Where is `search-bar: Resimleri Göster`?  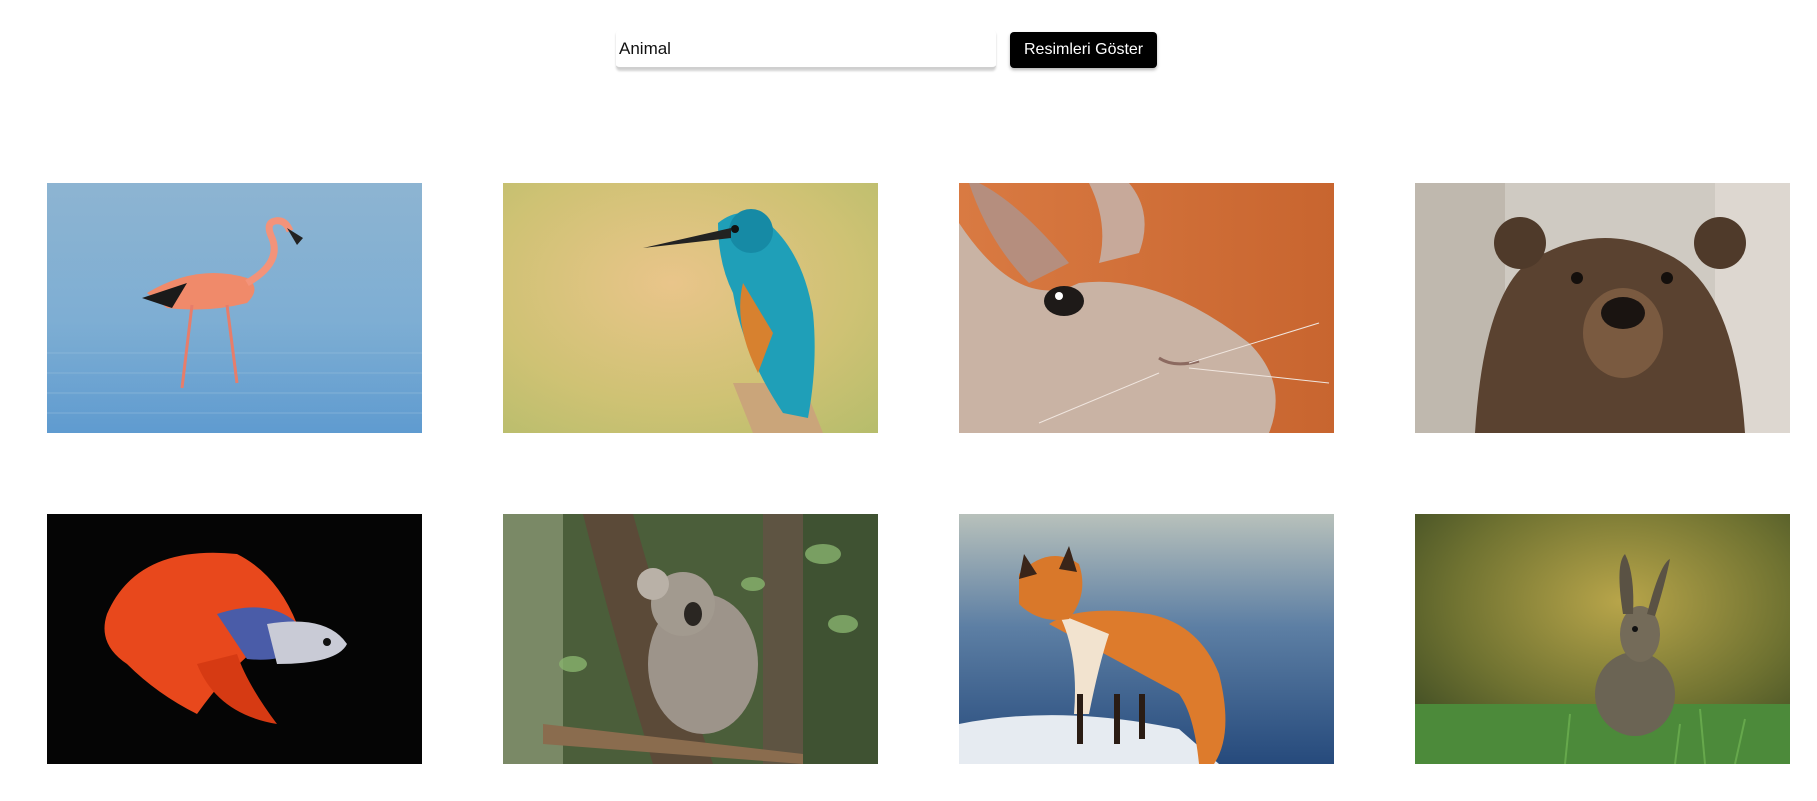
search-bar: Resimleri Göster is located at coordinates (887, 49).